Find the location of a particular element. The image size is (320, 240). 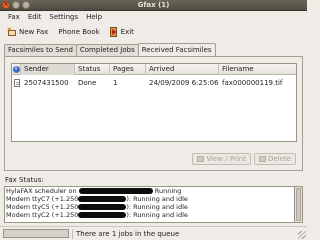

column-header-sender: Sender is located at coordinates (48, 69).